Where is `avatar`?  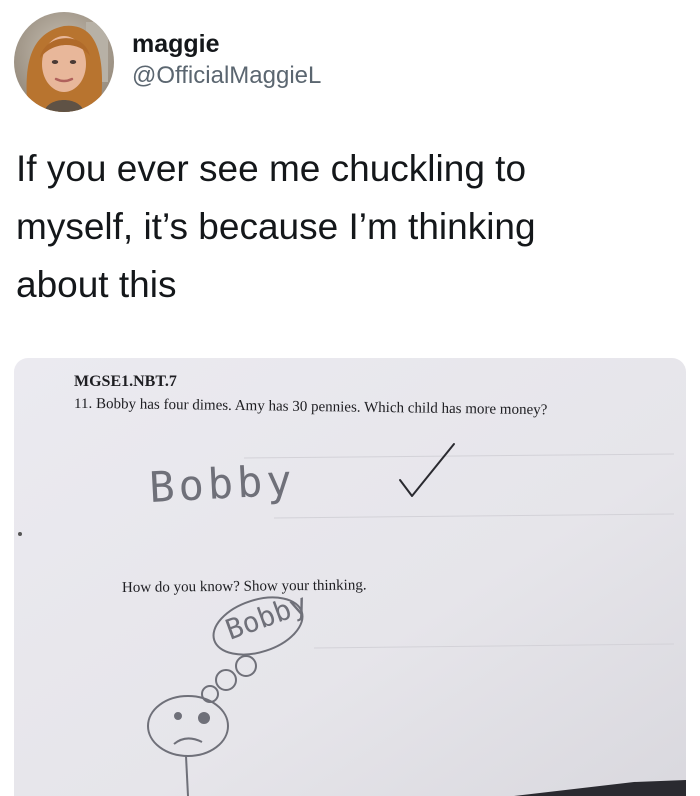 avatar is located at coordinates (64, 62).